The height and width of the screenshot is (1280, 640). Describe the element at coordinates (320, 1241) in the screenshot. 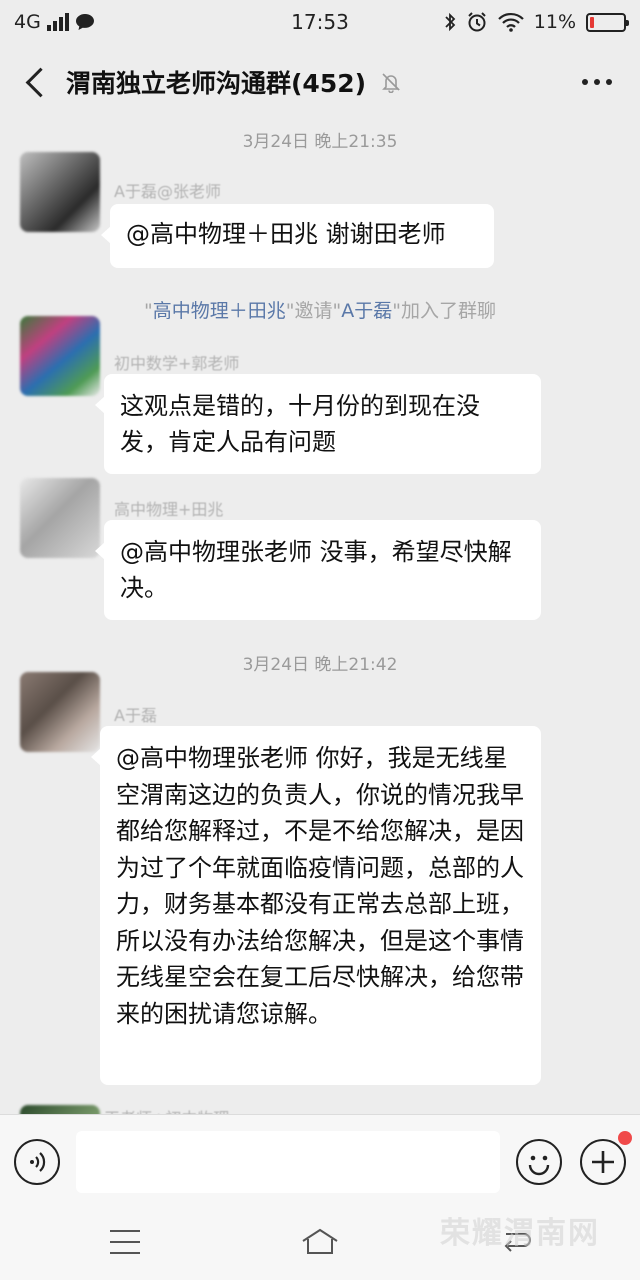

I see `home-icon` at that location.